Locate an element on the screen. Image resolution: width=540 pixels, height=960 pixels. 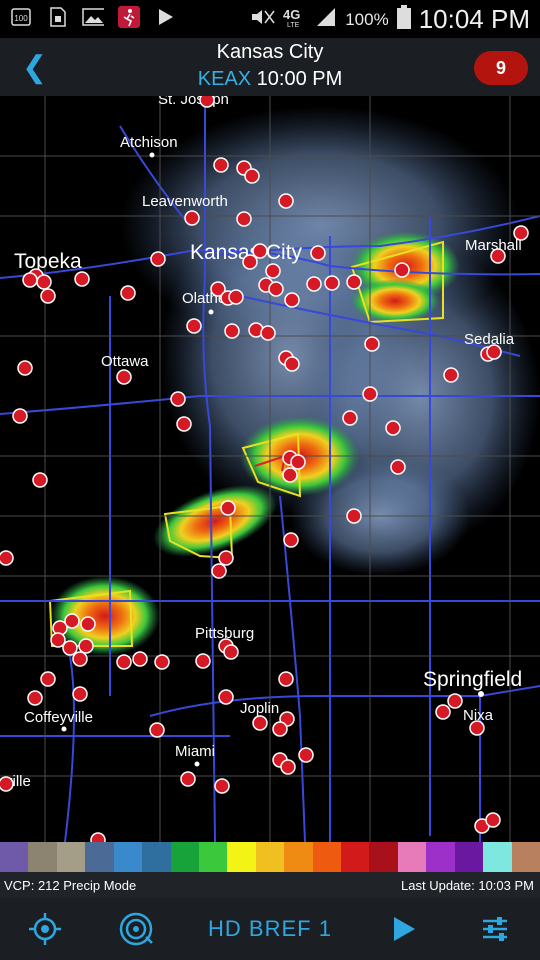
svg-text: LTE is located at coordinates (293, 25).